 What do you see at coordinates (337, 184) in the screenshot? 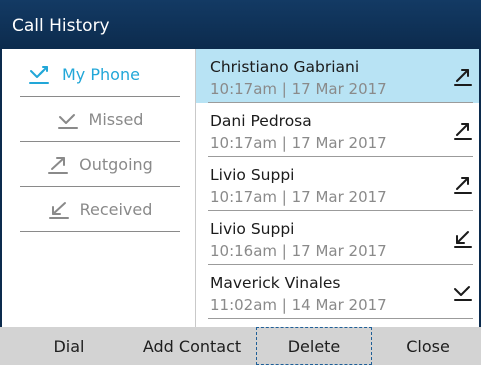
I see `call-row: Livio Suppi 10:17am | 17 Mar 2017` at bounding box center [337, 184].